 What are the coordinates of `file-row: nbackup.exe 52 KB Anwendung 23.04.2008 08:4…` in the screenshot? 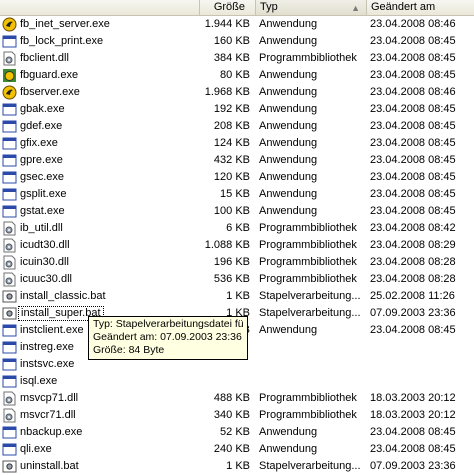 It's located at (237, 432).